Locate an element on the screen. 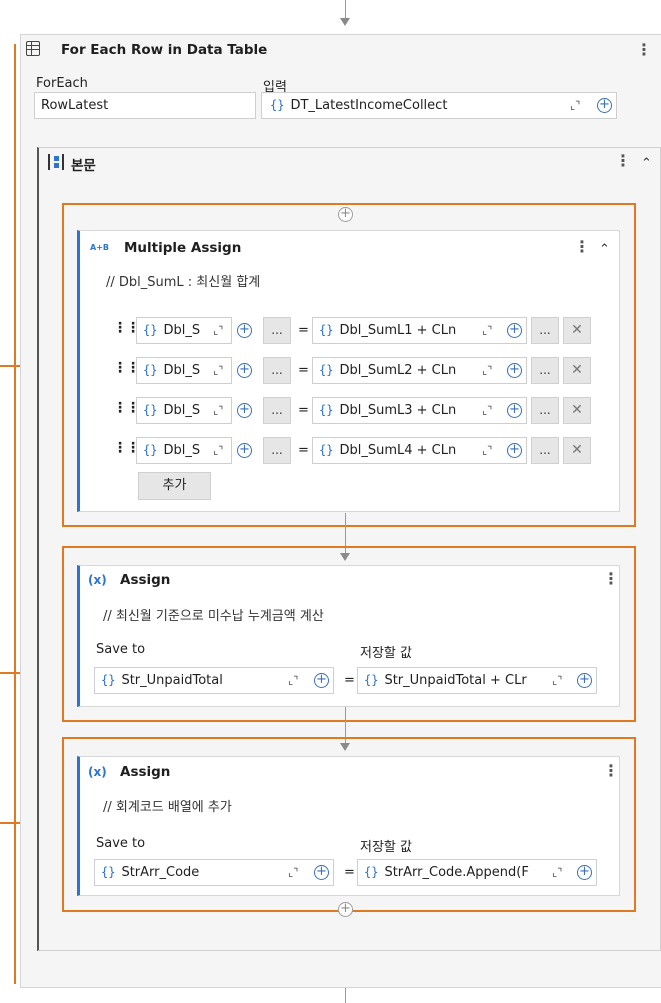  assign-2-menu-icon: ⋮ is located at coordinates (611, 771).